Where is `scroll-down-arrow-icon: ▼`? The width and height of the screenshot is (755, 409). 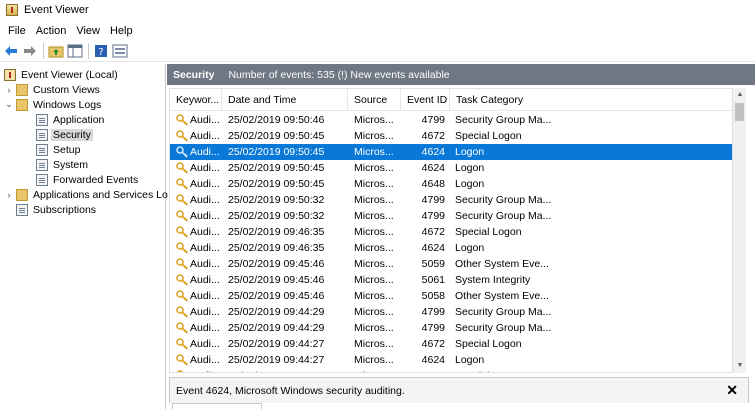
scroll-down-arrow-icon: ▼ is located at coordinates (740, 366).